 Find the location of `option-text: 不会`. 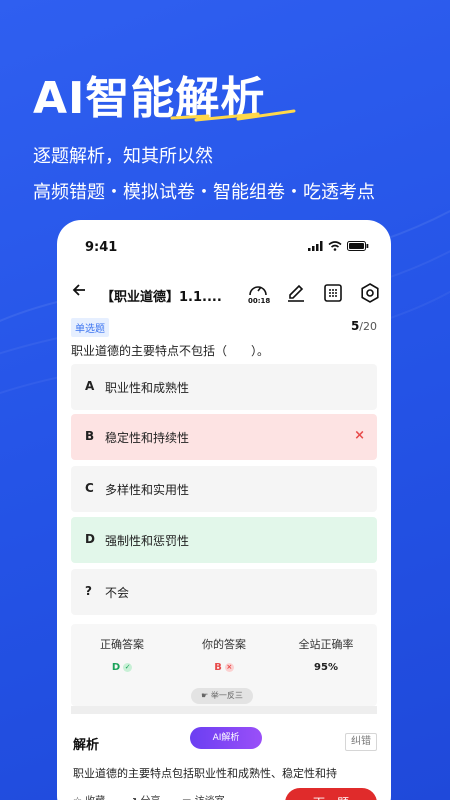

option-text: 不会 is located at coordinates (117, 593).